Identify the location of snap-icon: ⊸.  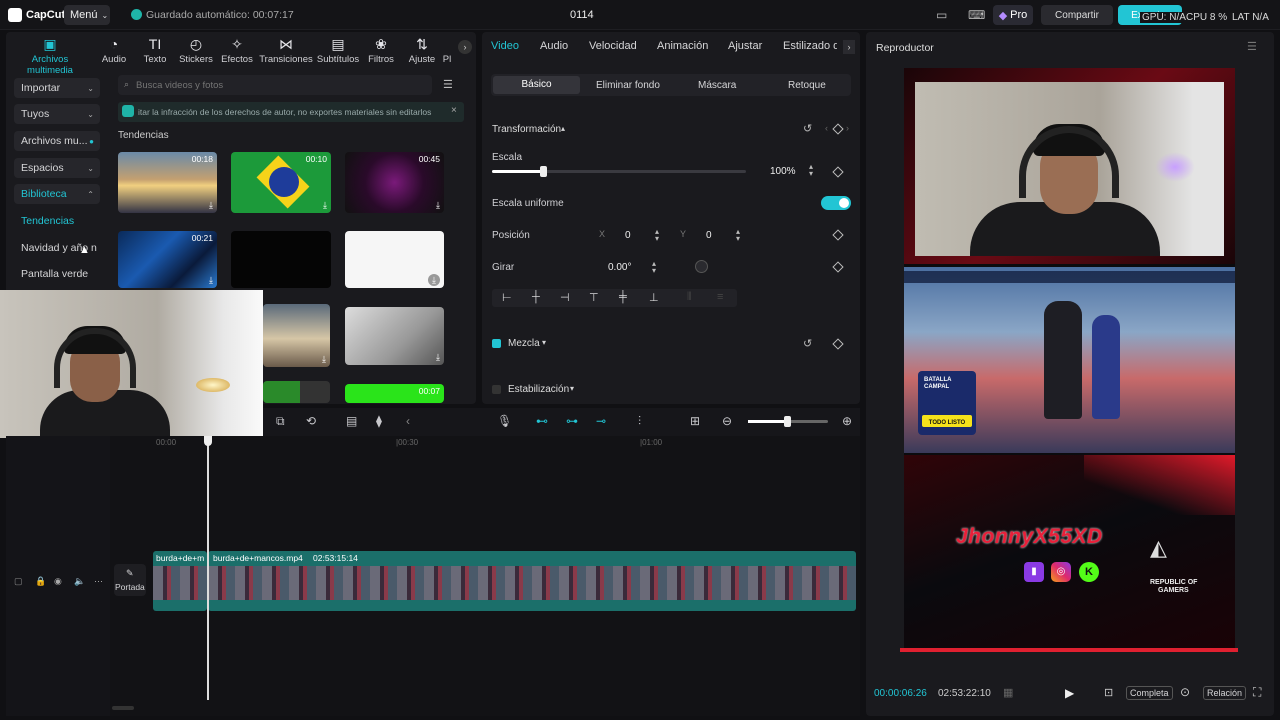
(601, 421).